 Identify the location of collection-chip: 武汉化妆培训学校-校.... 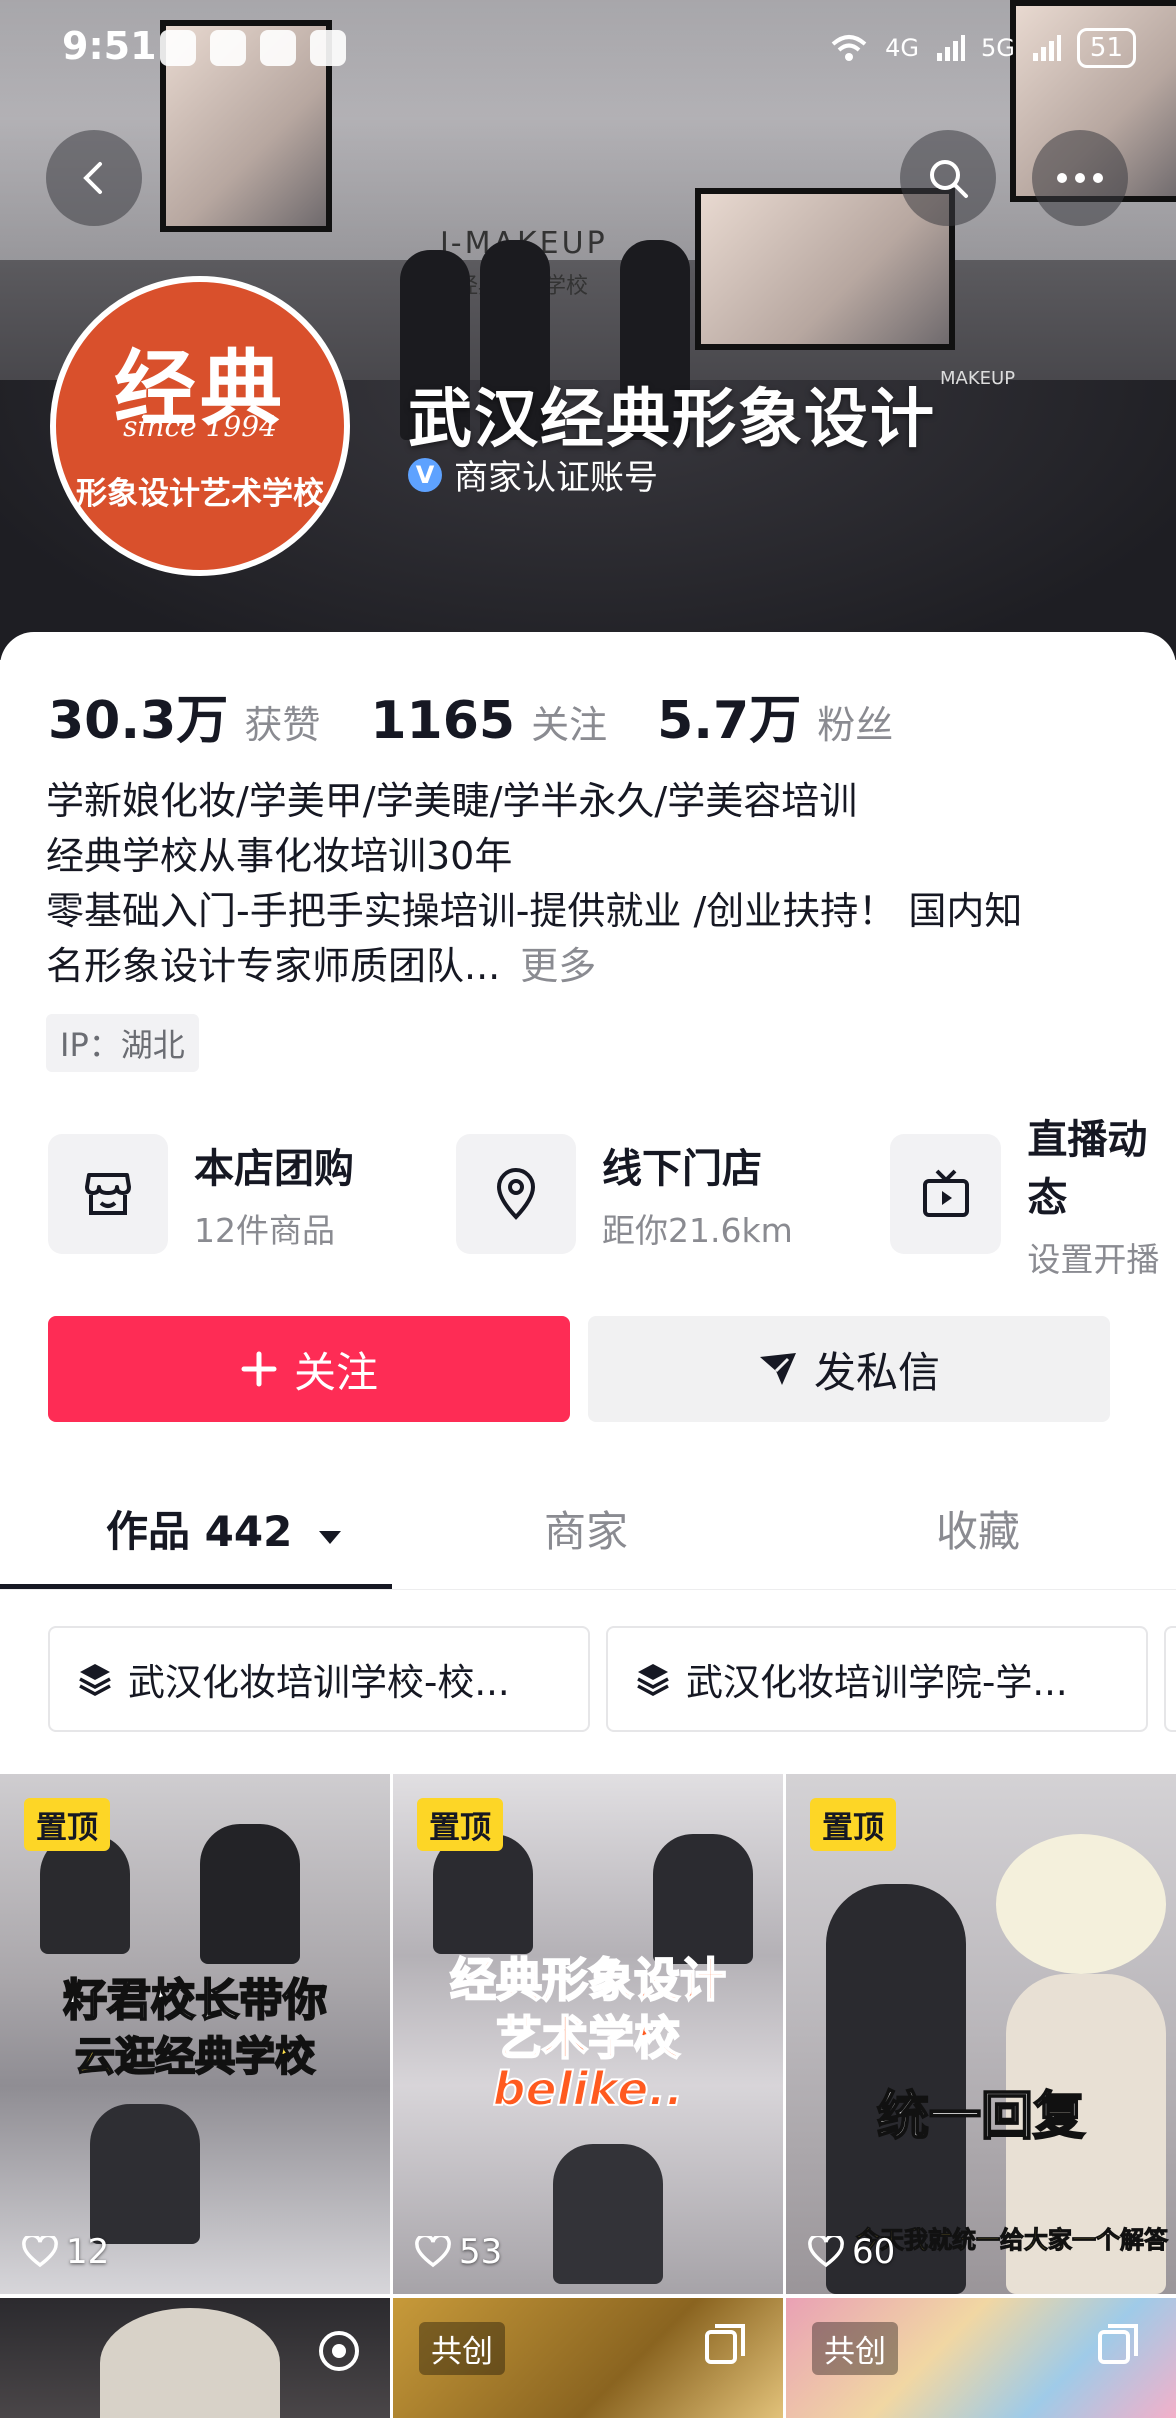
(319, 1679).